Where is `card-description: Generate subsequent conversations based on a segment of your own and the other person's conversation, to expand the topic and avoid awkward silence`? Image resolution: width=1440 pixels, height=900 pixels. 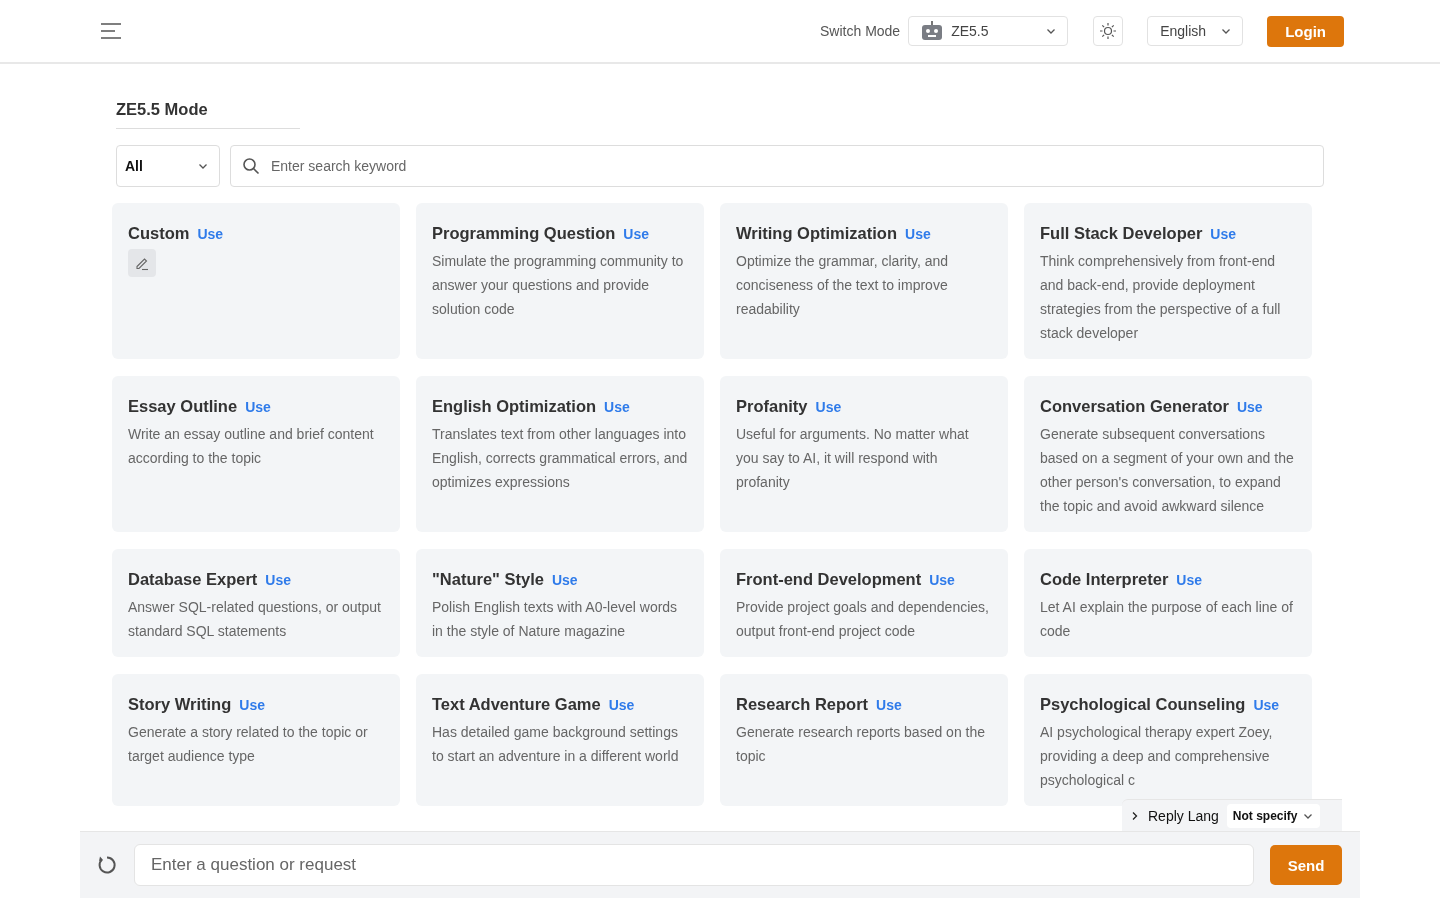
card-description: Generate subsequent conversations based on a segment of your own and the other person's conversation, to expand the topic and avoid awkward silence is located at coordinates (1167, 470).